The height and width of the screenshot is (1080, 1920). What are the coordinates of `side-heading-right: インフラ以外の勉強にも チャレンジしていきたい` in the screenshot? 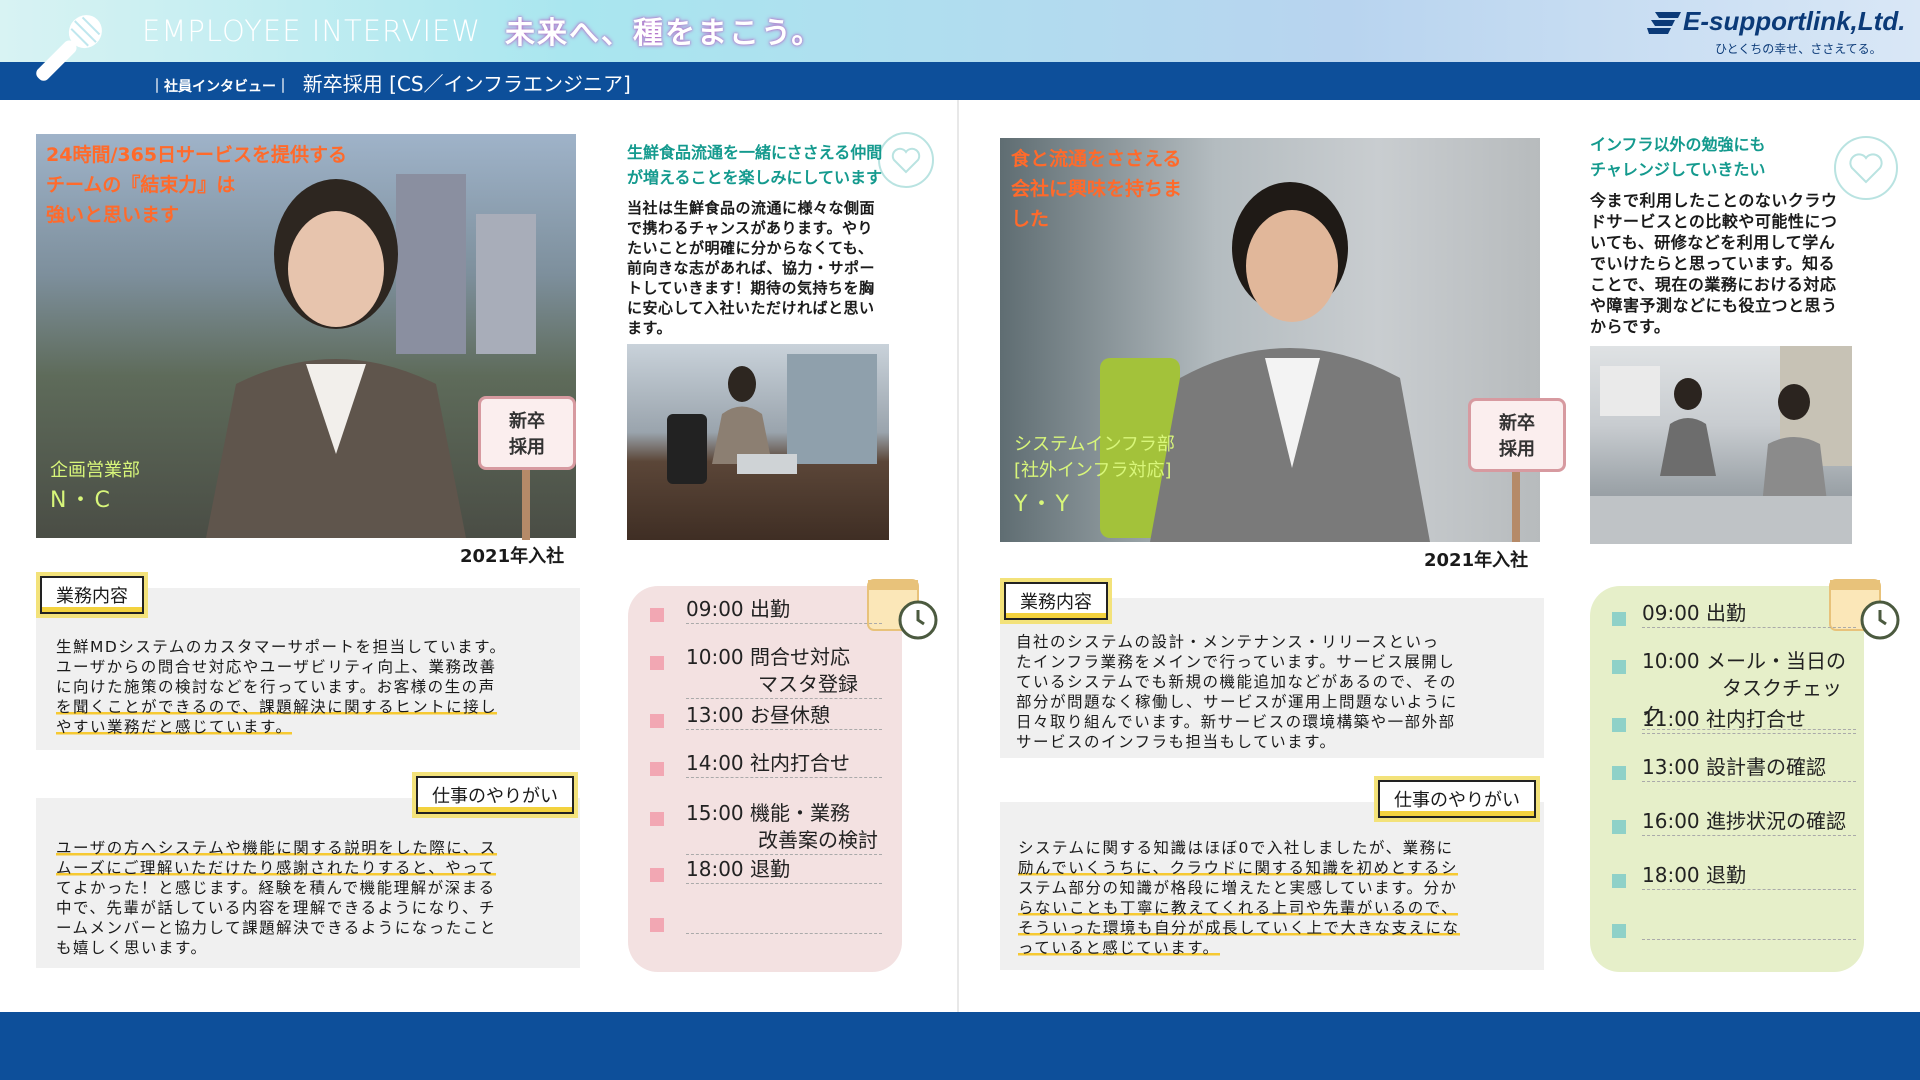 It's located at (1678, 157).